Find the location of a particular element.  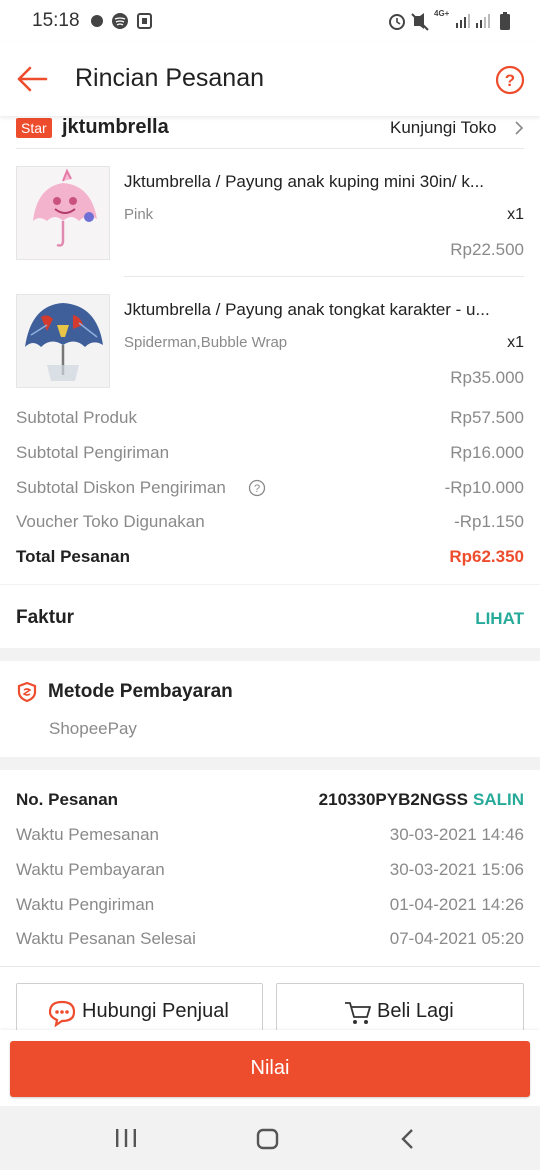

payment-section: Metode Pembayaran ShopeePay is located at coordinates (270, 709).